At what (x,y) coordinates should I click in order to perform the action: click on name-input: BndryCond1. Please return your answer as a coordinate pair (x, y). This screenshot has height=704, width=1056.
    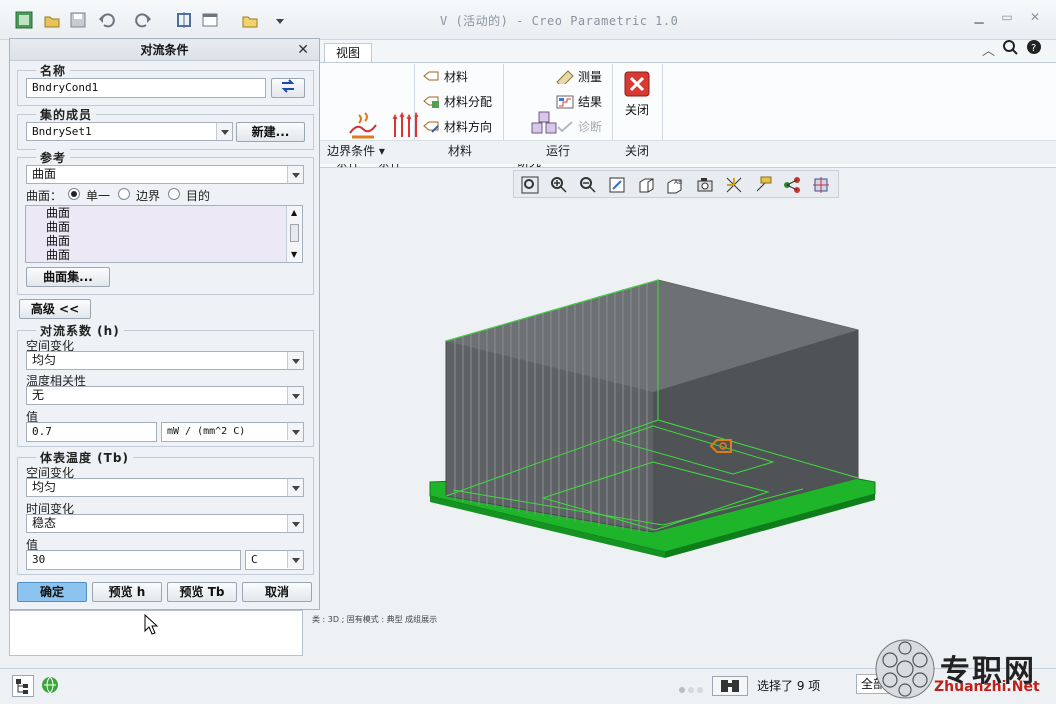
    Looking at the image, I should click on (146, 88).